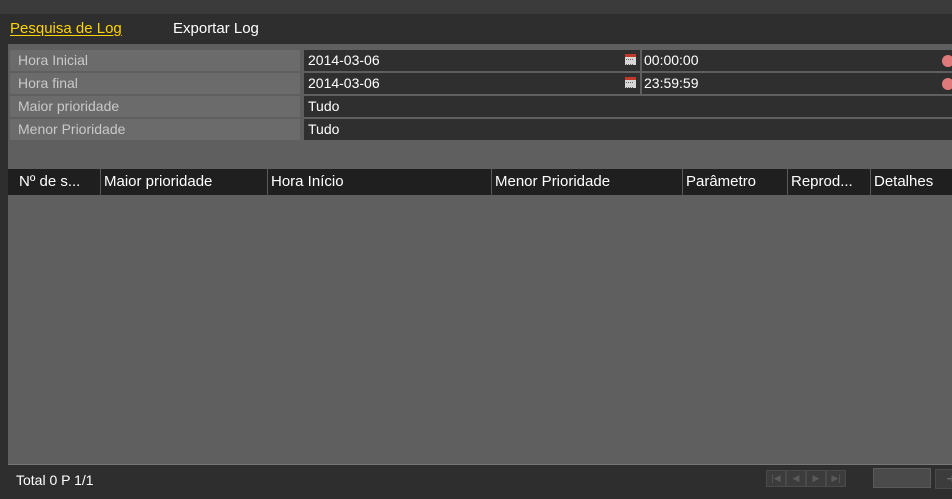 The height and width of the screenshot is (499, 952). I want to click on tab-bar: Pesquisa de Log Exportar Log, so click(476, 28).